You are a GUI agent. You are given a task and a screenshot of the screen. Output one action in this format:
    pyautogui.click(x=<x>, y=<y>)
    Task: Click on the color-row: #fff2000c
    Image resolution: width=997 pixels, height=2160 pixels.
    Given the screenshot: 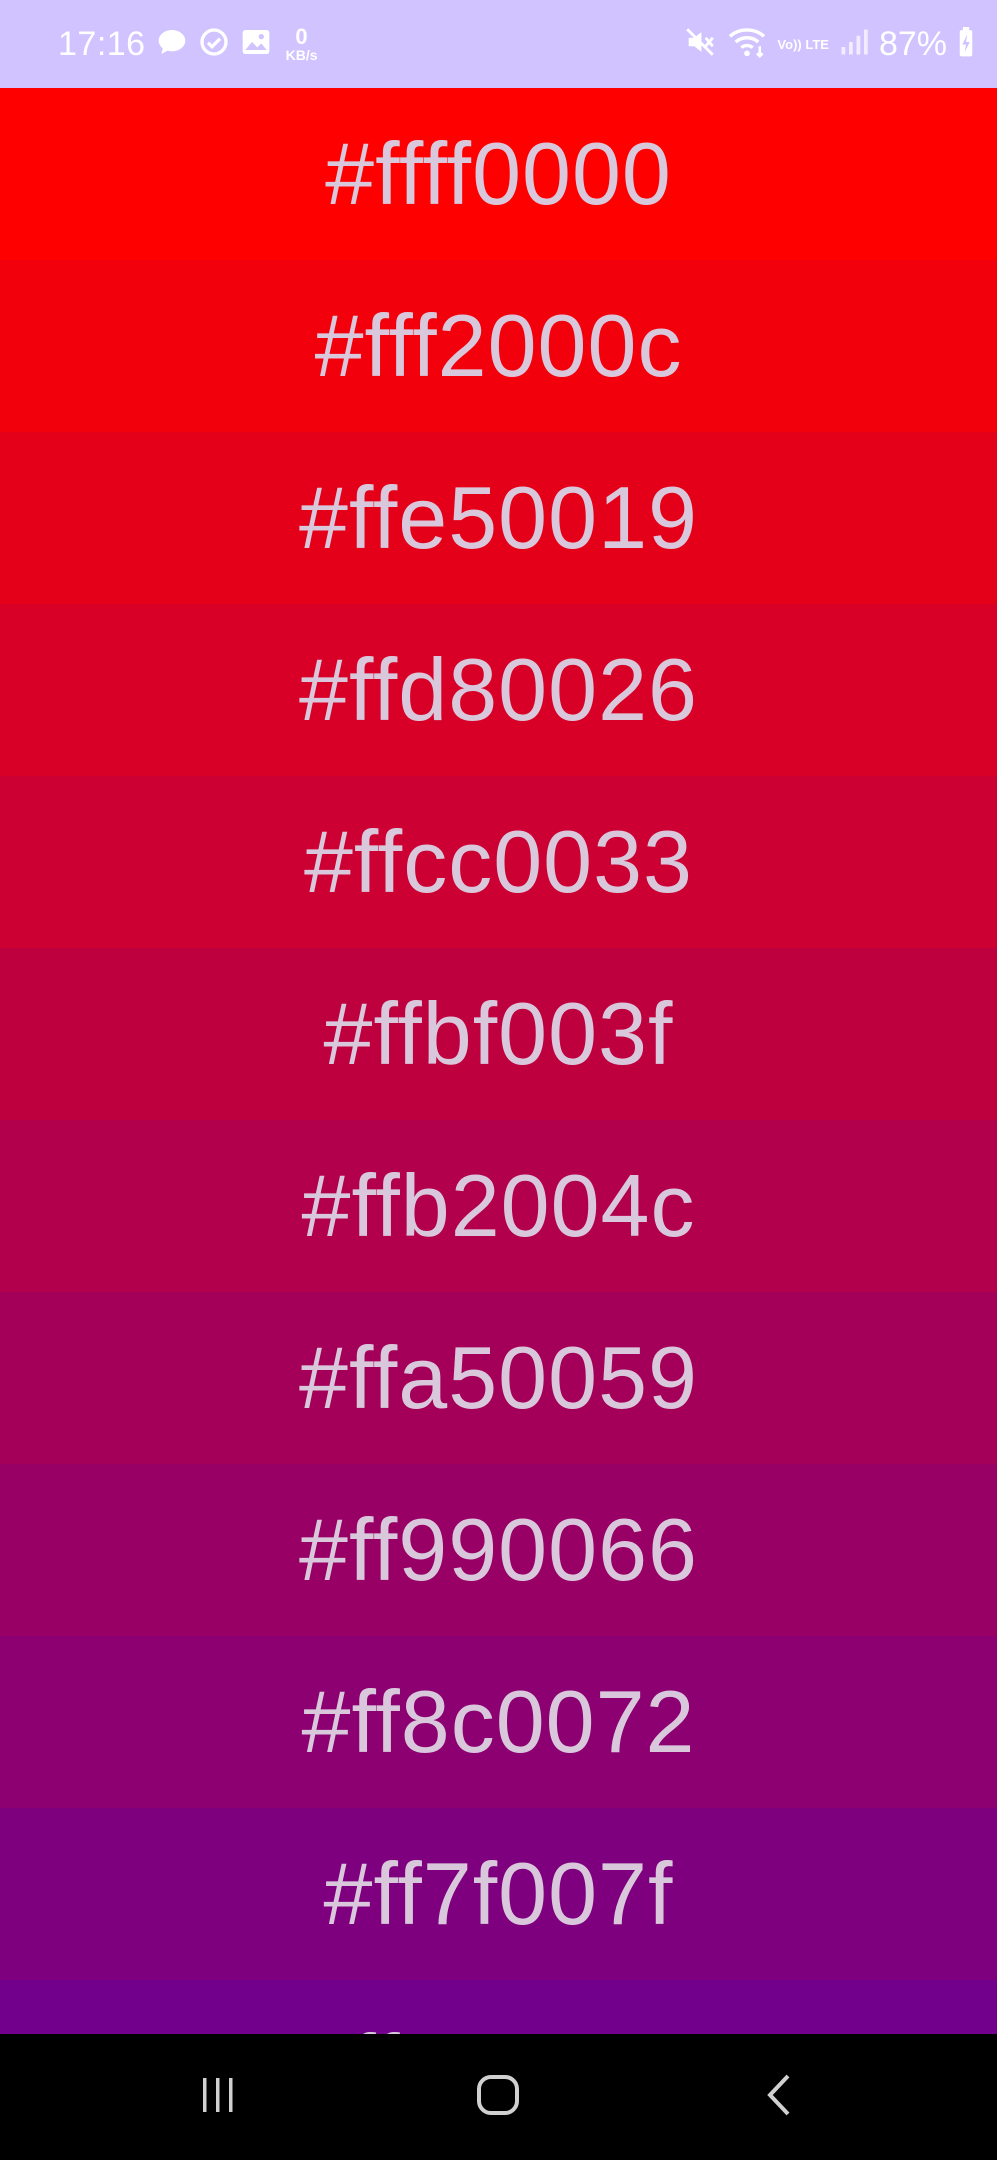 What is the action you would take?
    pyautogui.click(x=498, y=346)
    